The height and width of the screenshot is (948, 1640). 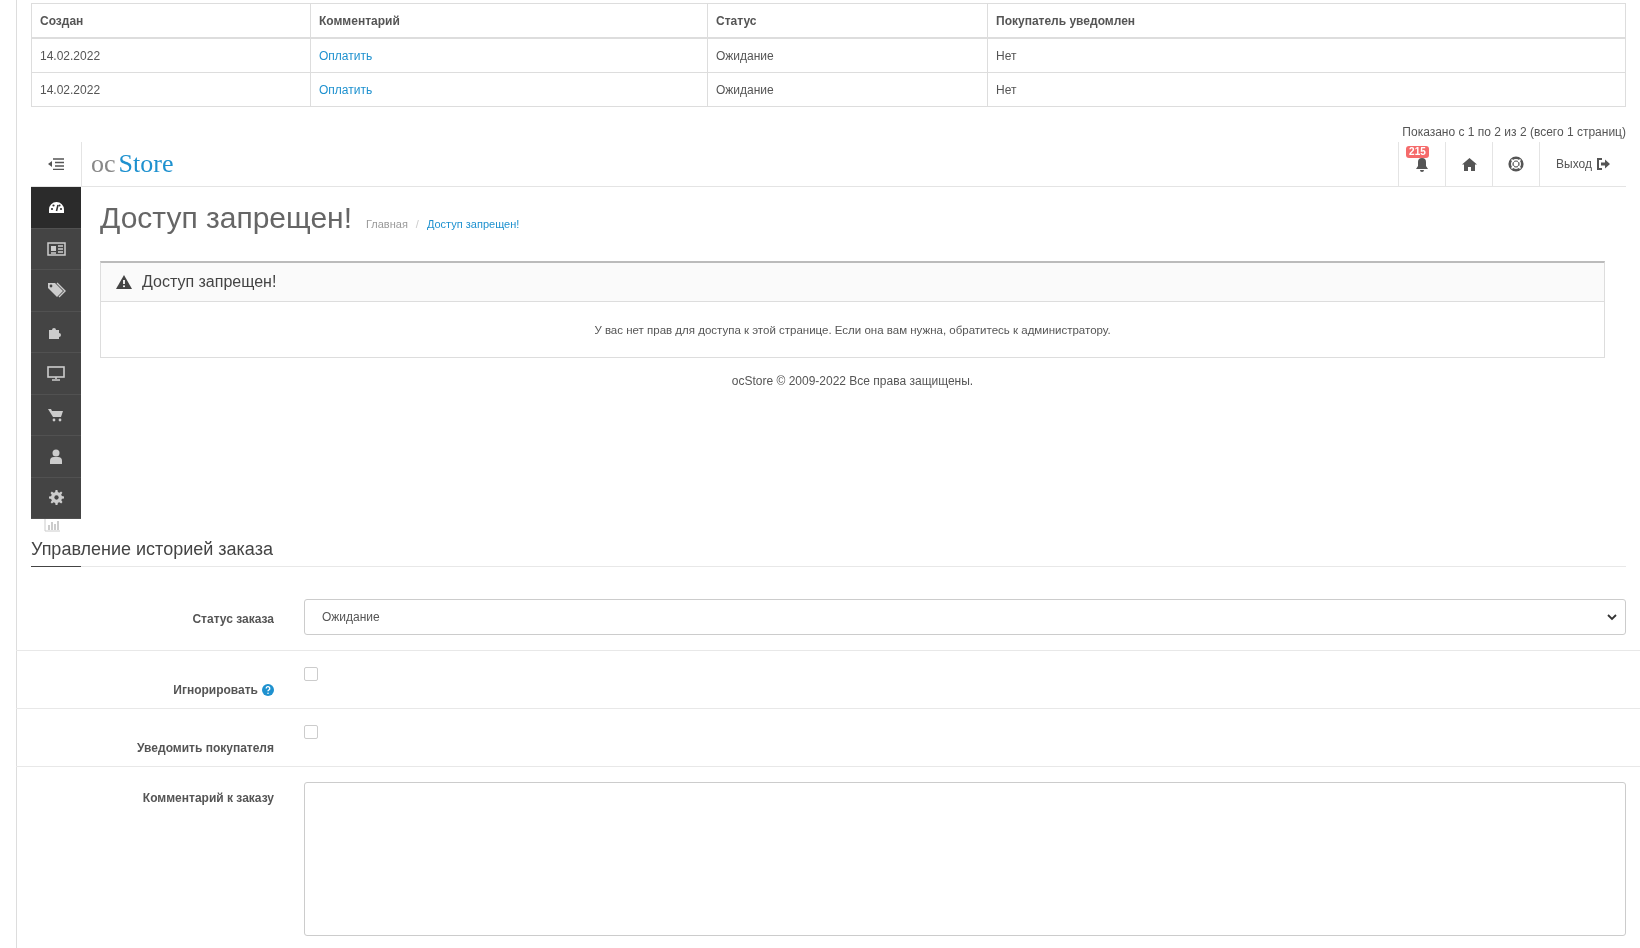 I want to click on alert-message: У вас нет прав для доступа к этой странице. Если она вам нужна, обратитесь к администратору., so click(x=852, y=329).